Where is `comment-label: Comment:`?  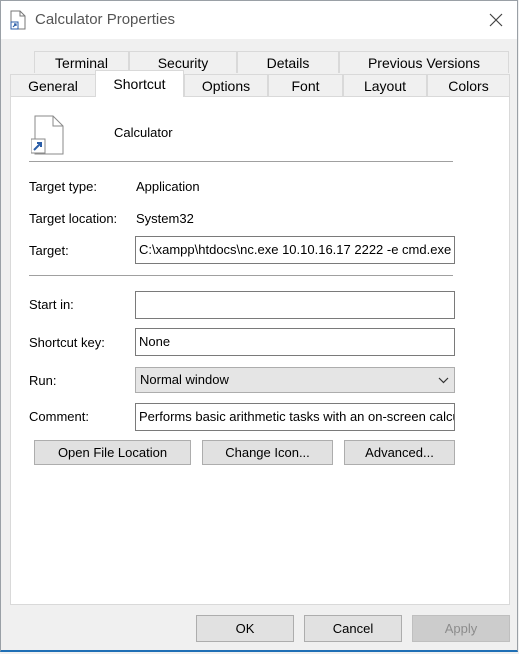
comment-label: Comment: is located at coordinates (59, 416).